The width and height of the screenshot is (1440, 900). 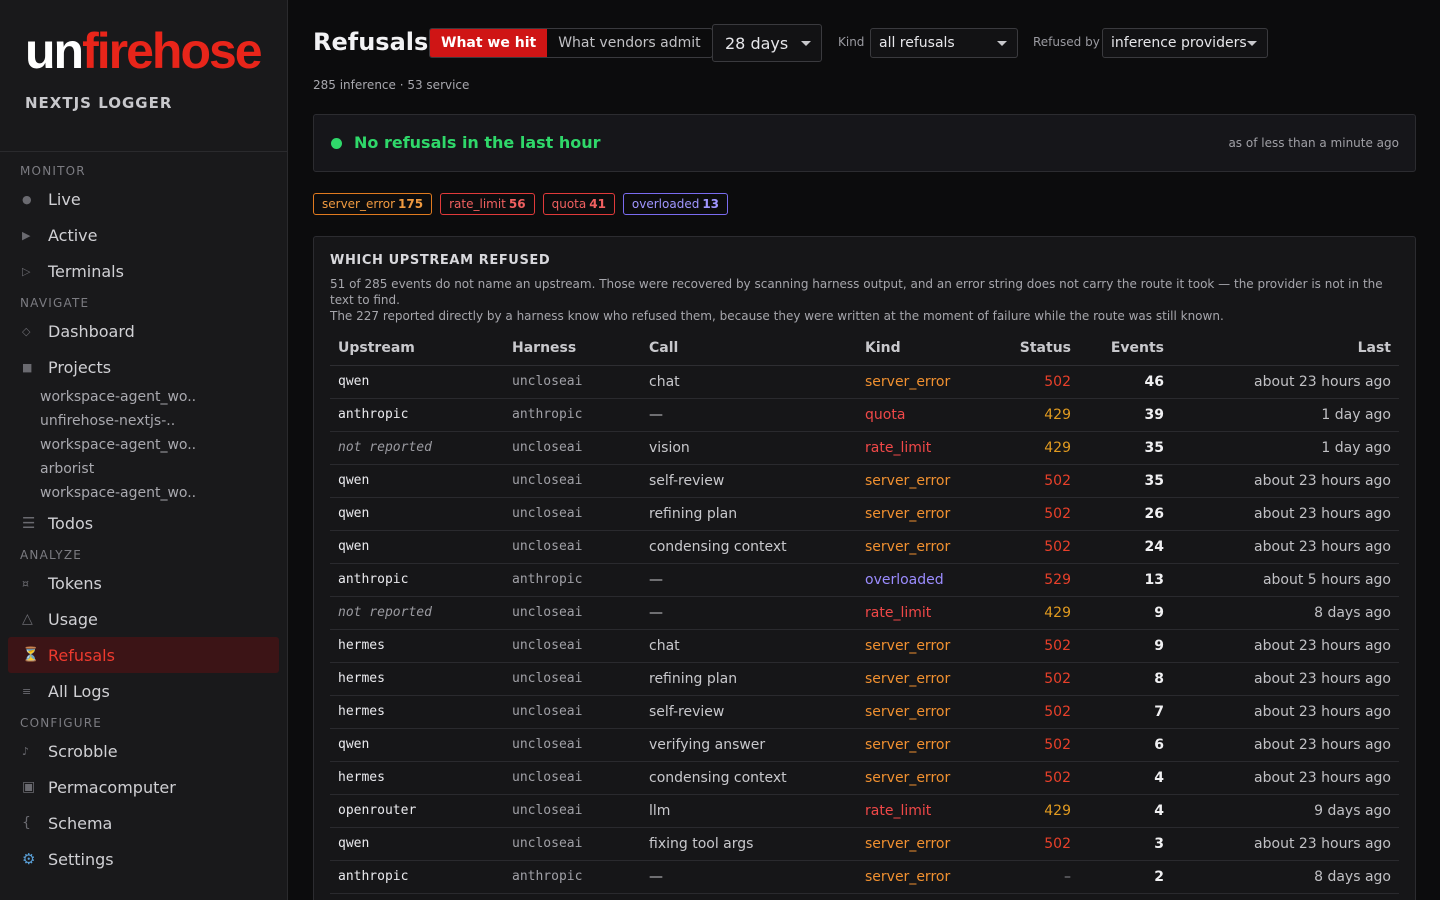 What do you see at coordinates (26, 331) in the screenshot?
I see `diamond-icon: ◇` at bounding box center [26, 331].